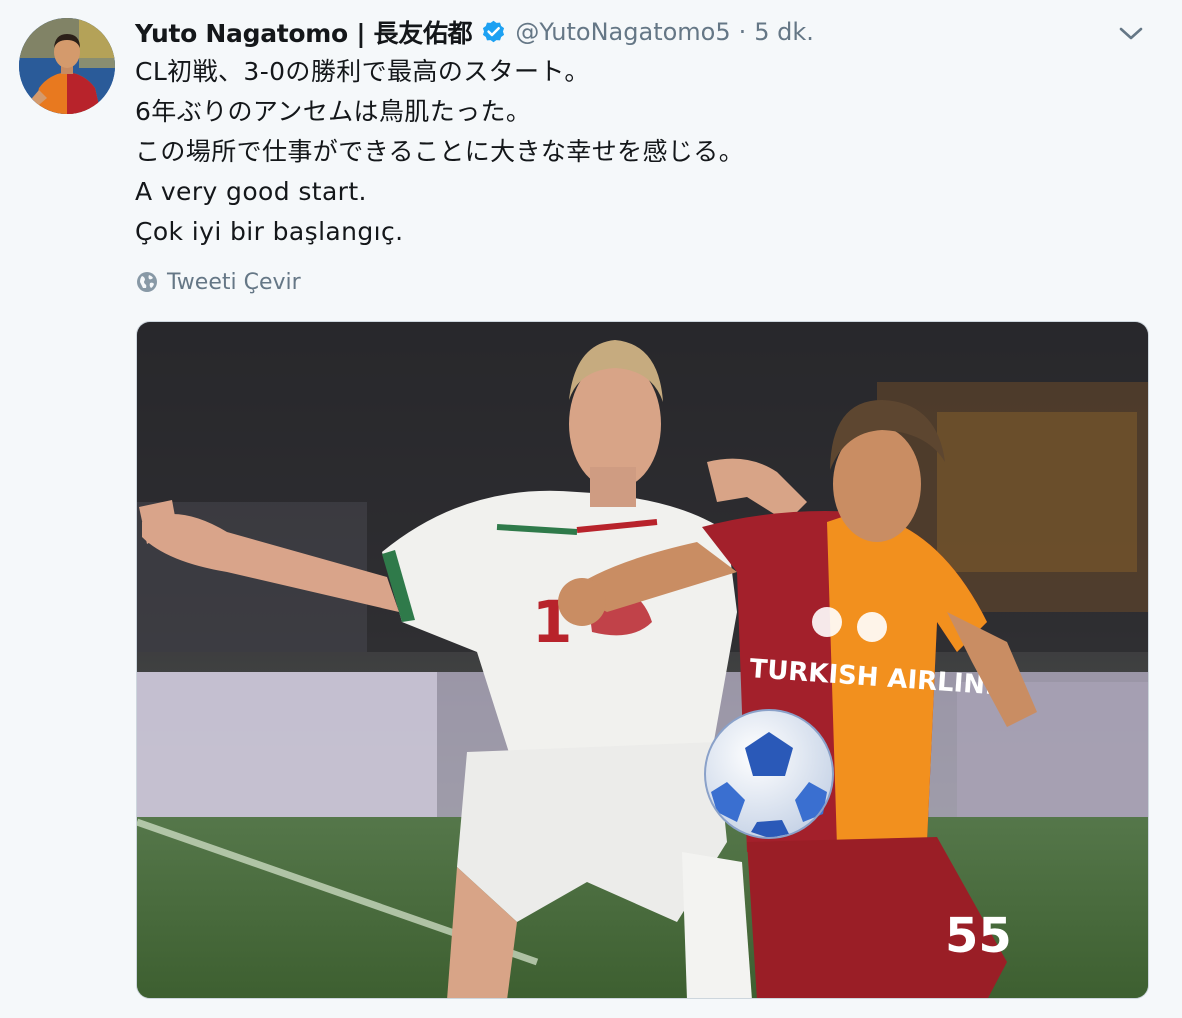 This screenshot has width=1182, height=1018. What do you see at coordinates (784, 32) in the screenshot?
I see `tweet-timestamp: 5 dk.` at bounding box center [784, 32].